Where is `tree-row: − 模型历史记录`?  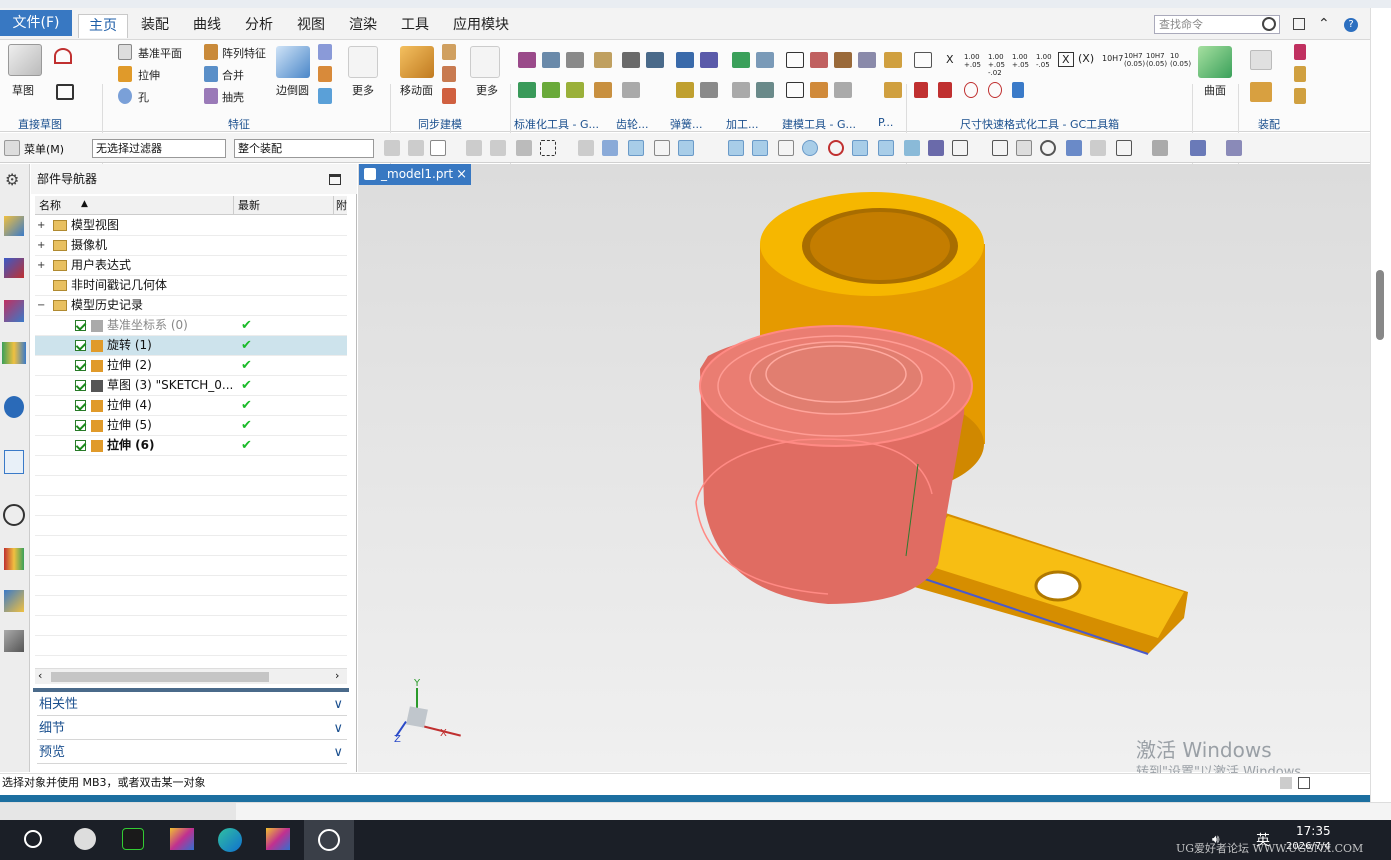 tree-row: − 模型历史记录 is located at coordinates (191, 306).